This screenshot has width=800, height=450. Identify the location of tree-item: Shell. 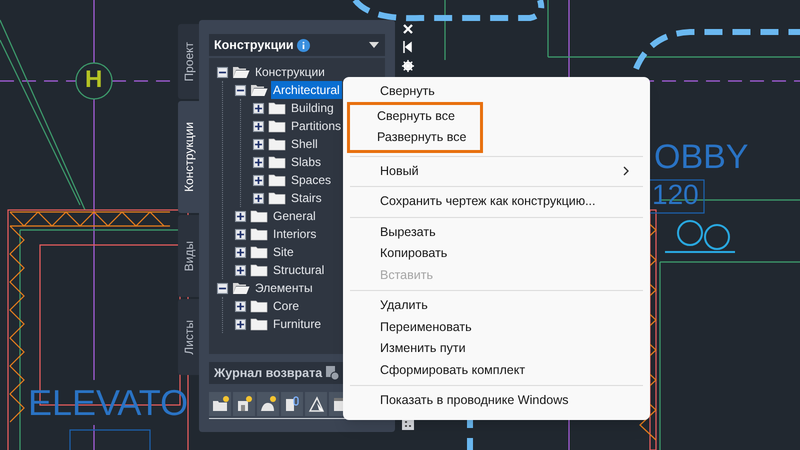
(304, 144).